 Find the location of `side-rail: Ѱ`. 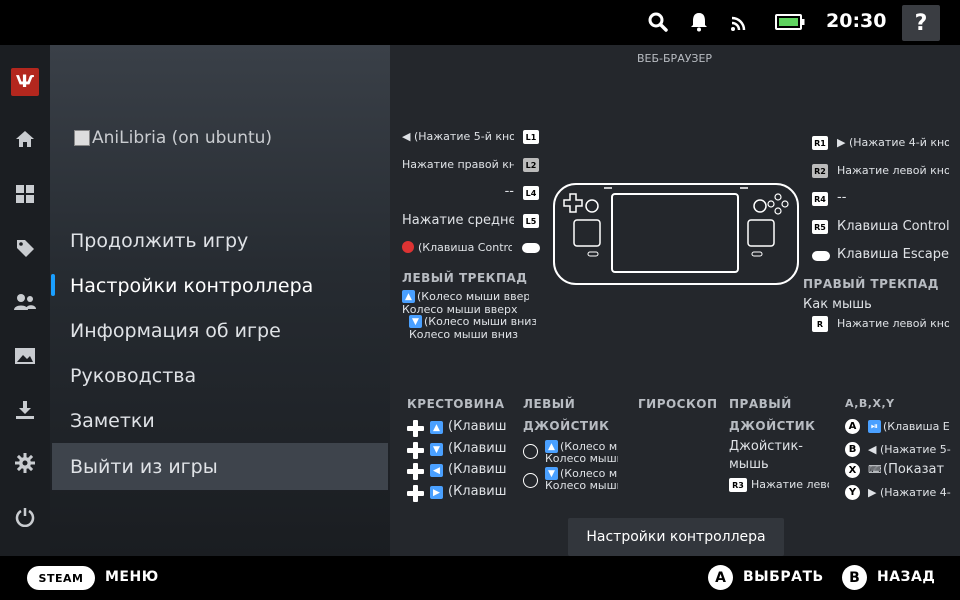

side-rail: Ѱ is located at coordinates (25, 300).